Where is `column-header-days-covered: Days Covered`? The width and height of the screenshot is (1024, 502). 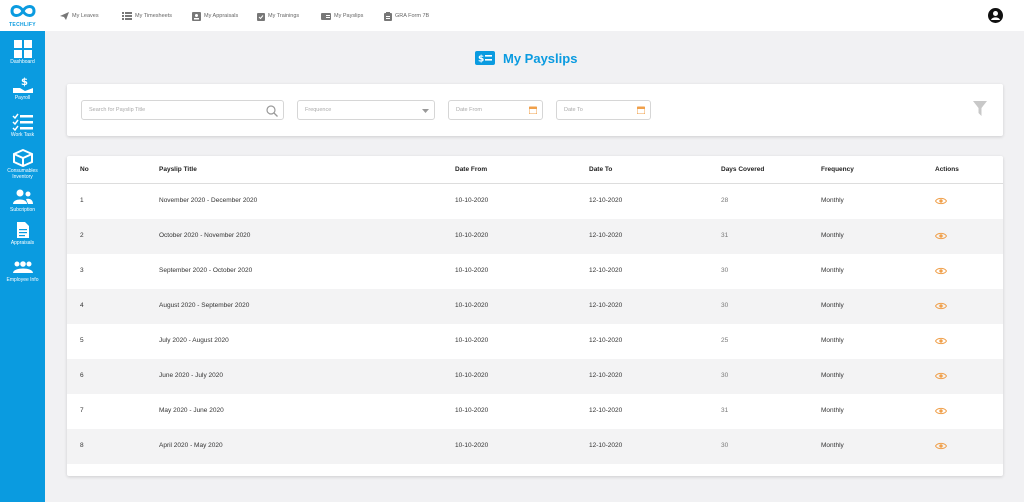 column-header-days-covered: Days Covered is located at coordinates (742, 169).